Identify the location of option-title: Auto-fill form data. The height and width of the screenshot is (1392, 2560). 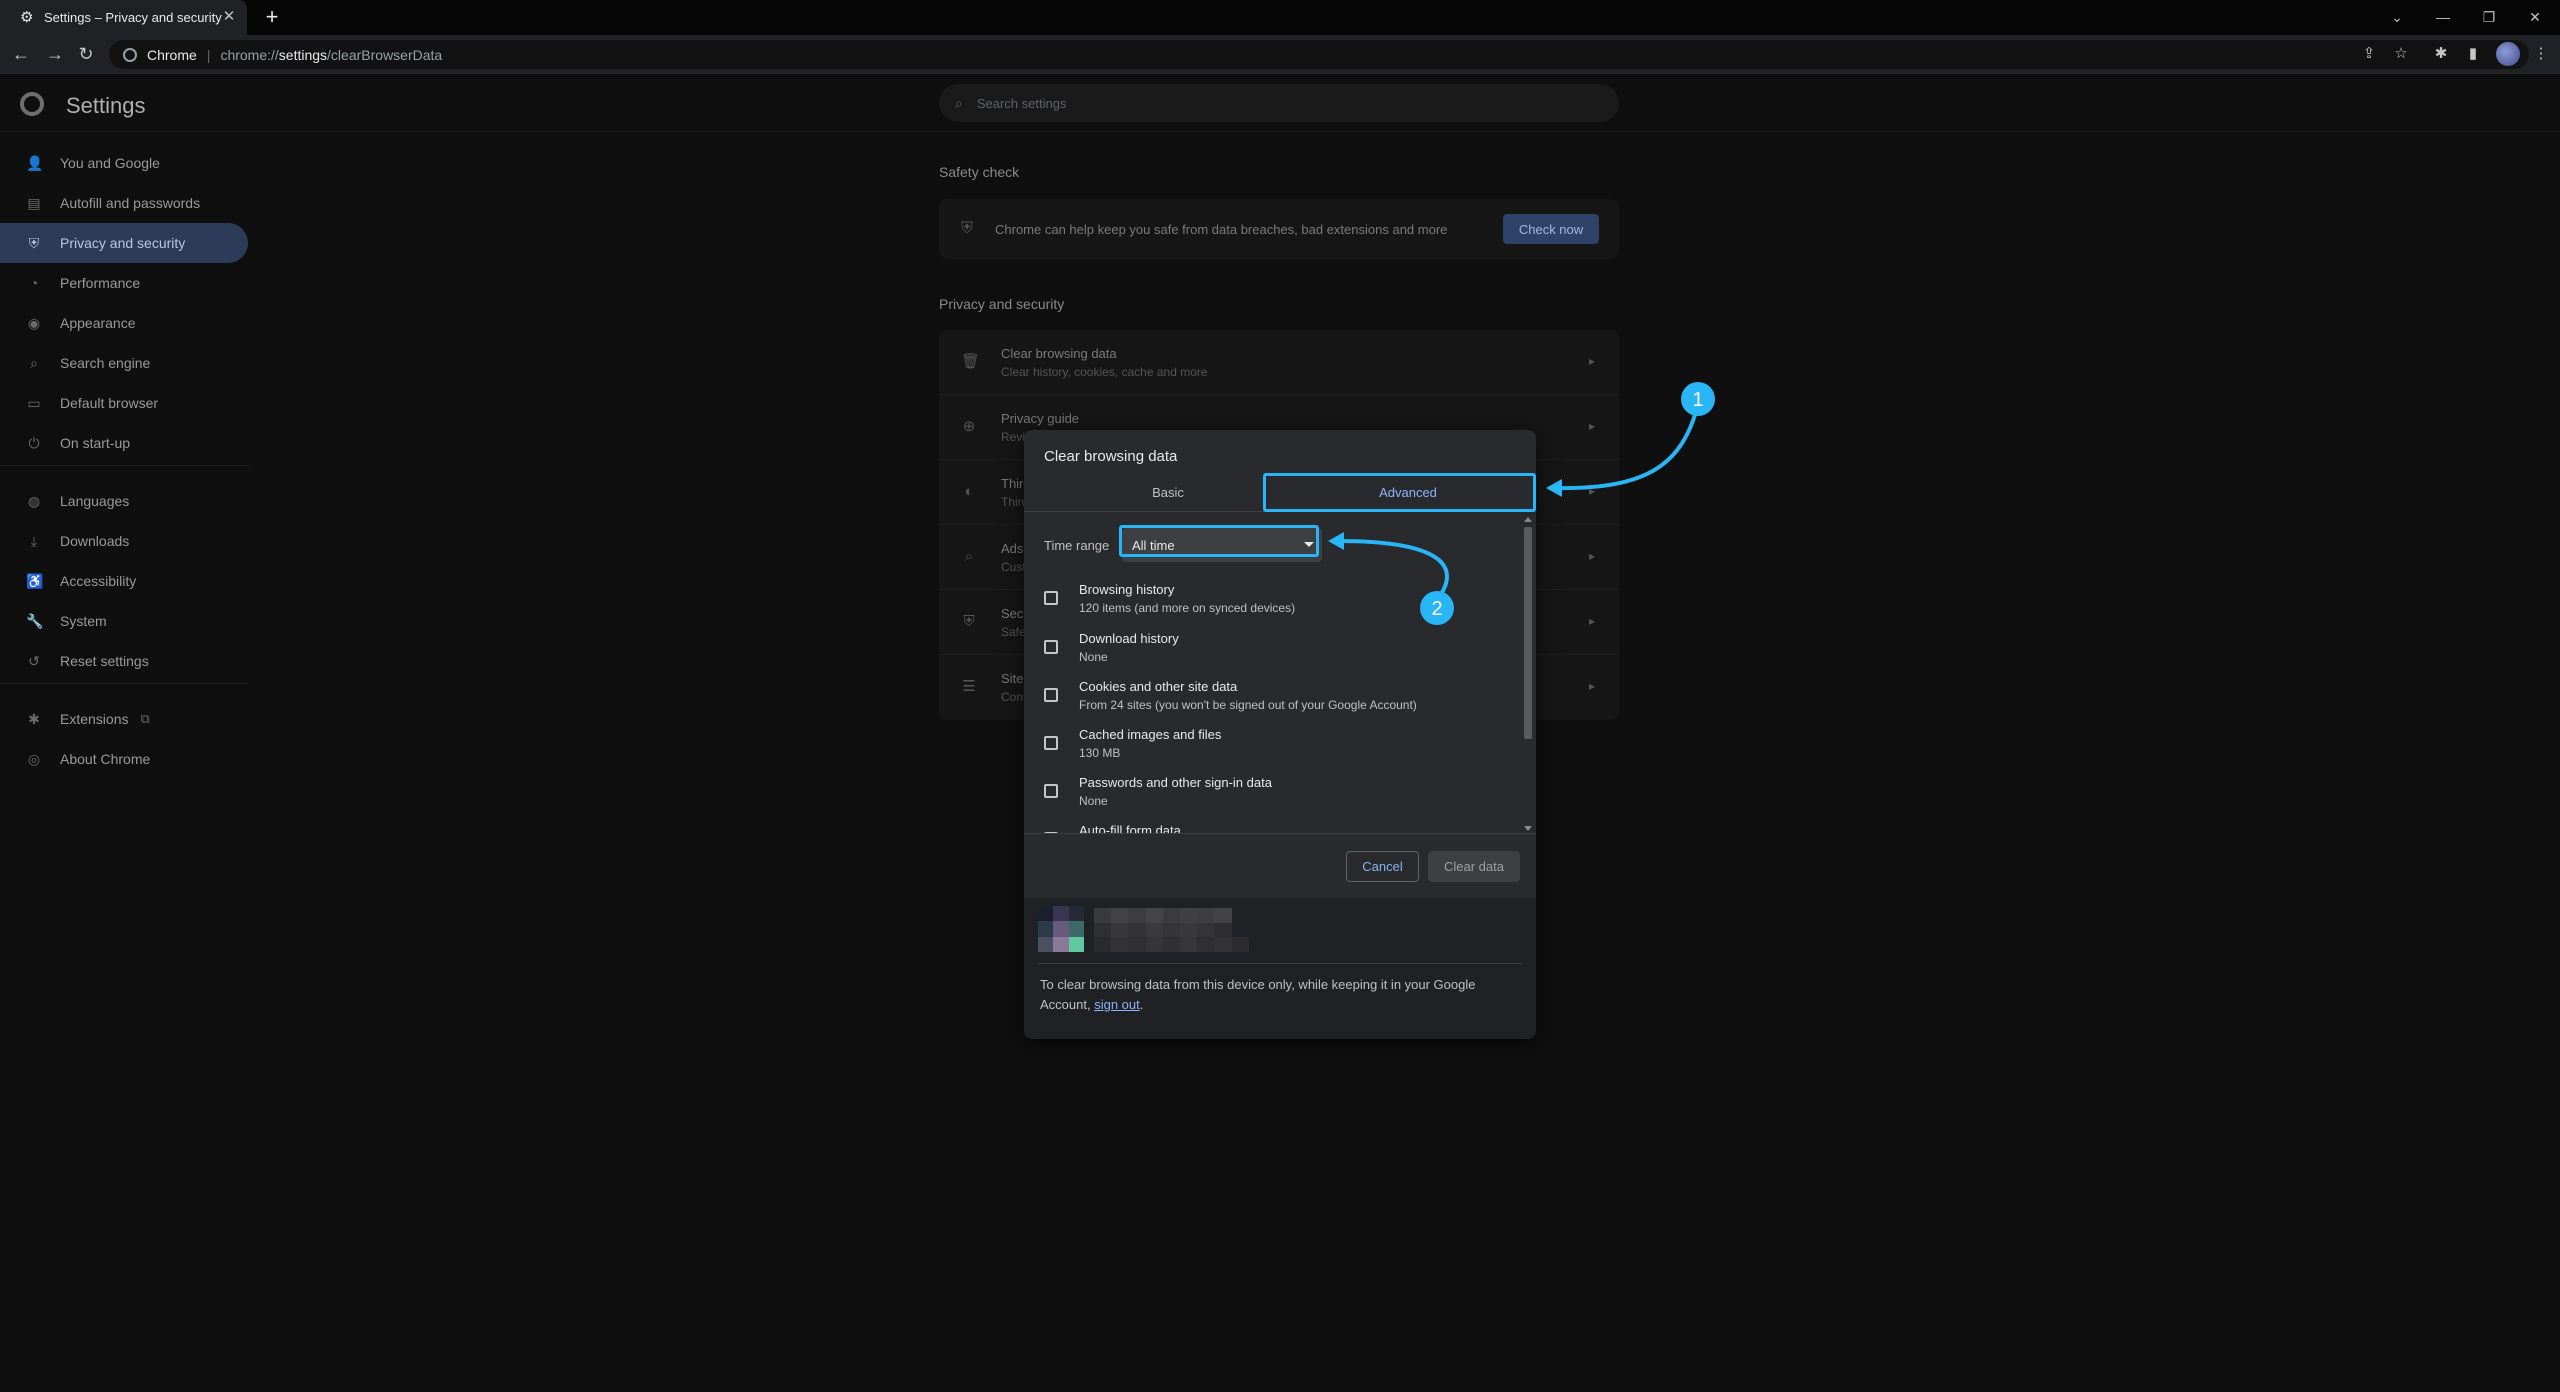
(1130, 828).